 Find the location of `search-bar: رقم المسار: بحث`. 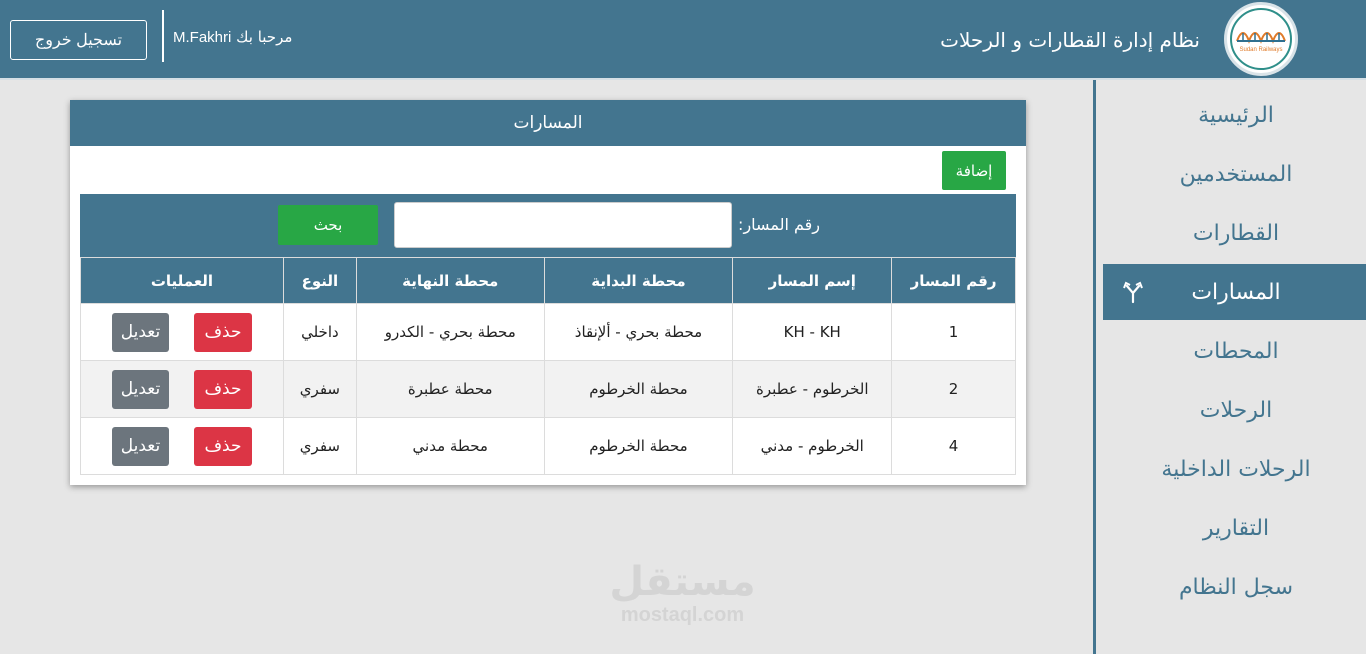

search-bar: رقم المسار: بحث is located at coordinates (548, 225).